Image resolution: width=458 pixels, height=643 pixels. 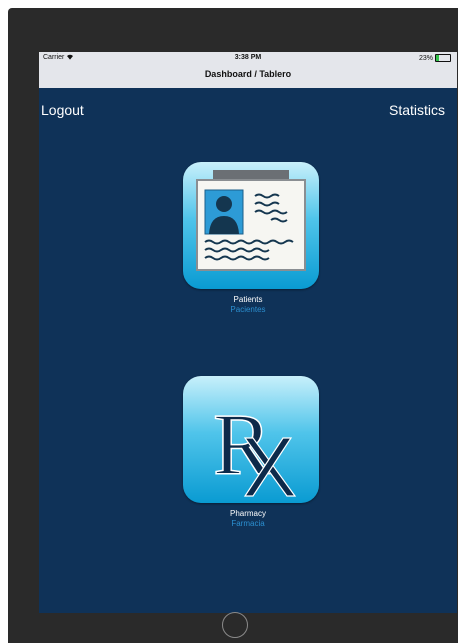 I want to click on rx-icon: R, so click(x=254, y=446).